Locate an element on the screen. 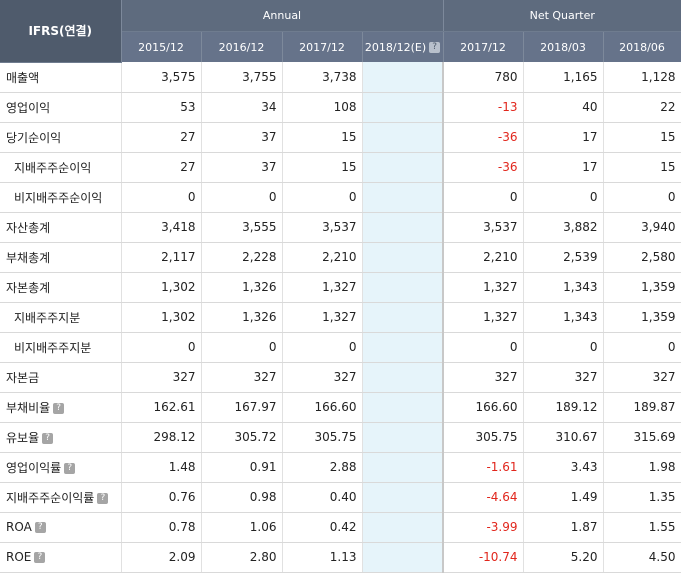  value-cell: 0.91 is located at coordinates (242, 467).